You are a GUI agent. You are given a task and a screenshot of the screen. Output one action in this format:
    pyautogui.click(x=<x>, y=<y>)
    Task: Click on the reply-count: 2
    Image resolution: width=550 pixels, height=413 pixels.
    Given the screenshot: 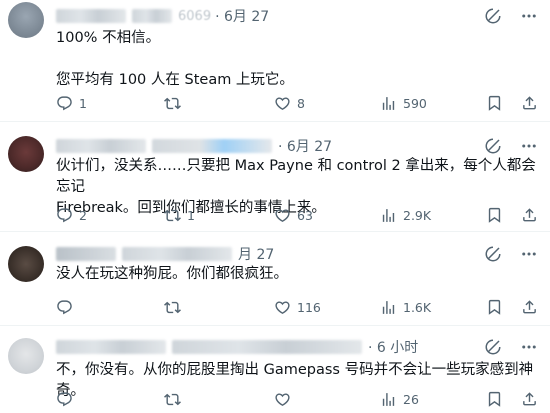 What is the action you would take?
    pyautogui.click(x=83, y=215)
    